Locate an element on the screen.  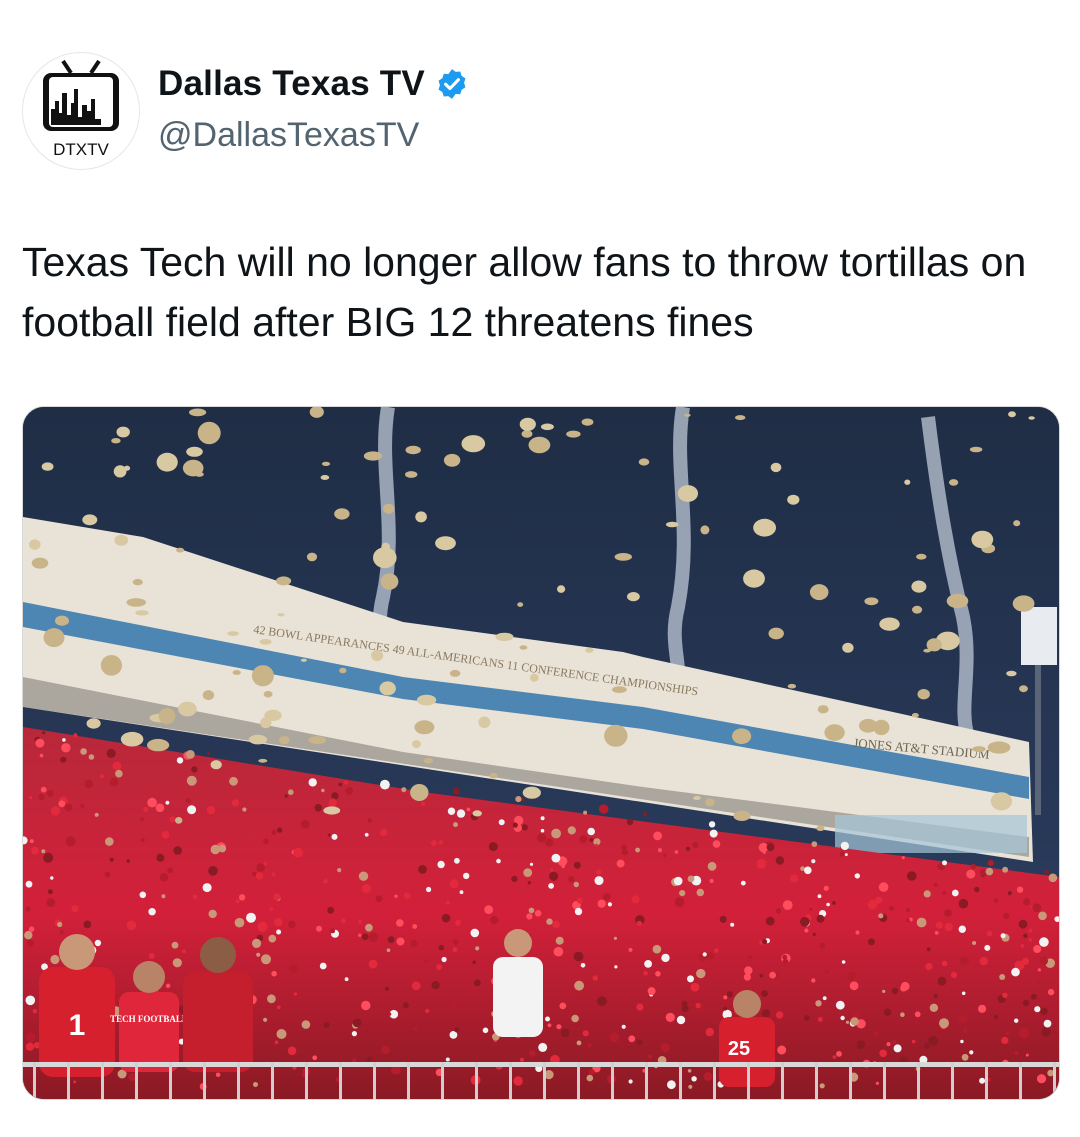
name-row: Dallas Texas TV is located at coordinates (313, 84).